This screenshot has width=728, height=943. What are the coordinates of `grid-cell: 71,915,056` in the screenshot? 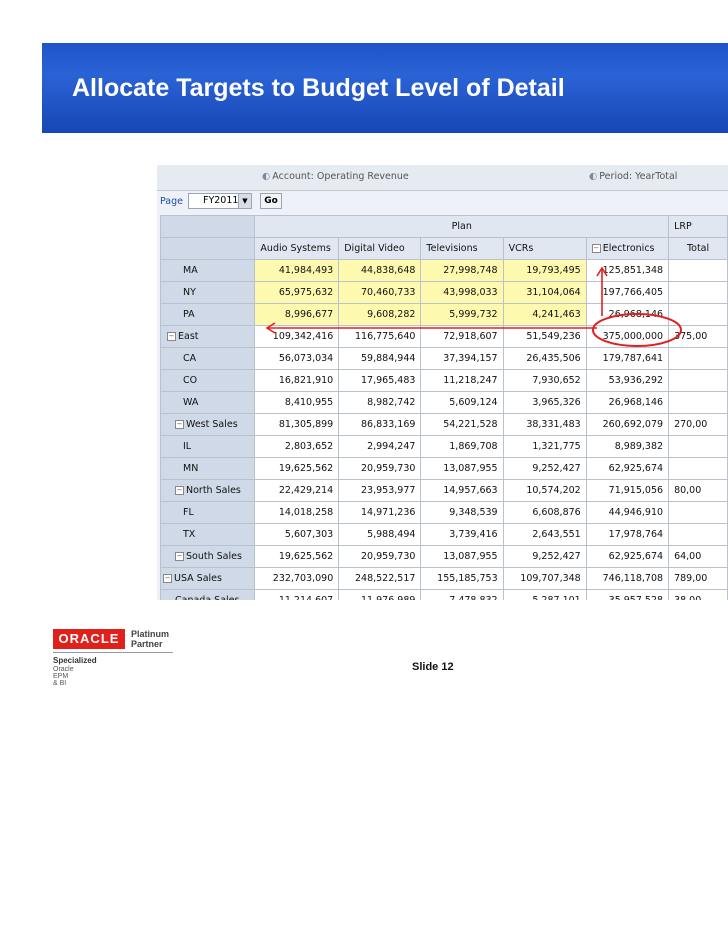 It's located at (627, 490).